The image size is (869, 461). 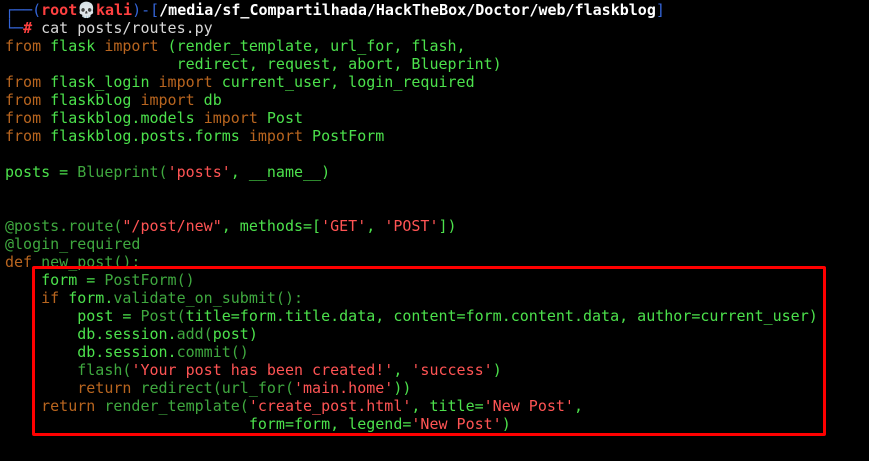 I want to click on prompt-command-line: └─# cat posts/routes.py, so click(x=109, y=28).